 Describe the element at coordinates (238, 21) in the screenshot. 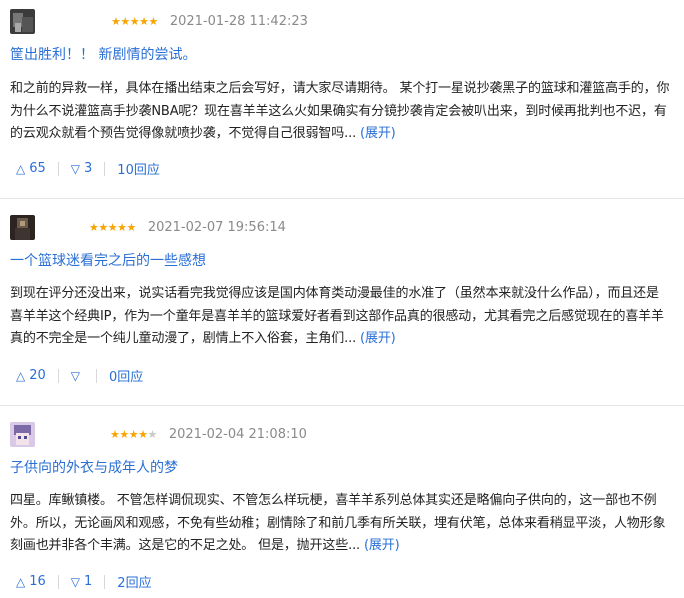

I see `review-time: 2021-01-28 11:42:23` at that location.